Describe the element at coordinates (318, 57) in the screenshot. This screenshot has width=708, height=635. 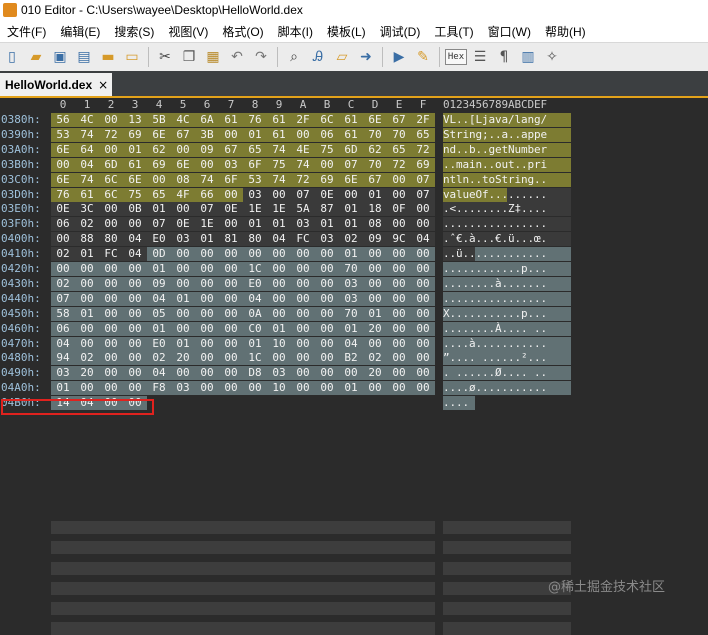
I see `replace-icon: Ꭿ` at that location.